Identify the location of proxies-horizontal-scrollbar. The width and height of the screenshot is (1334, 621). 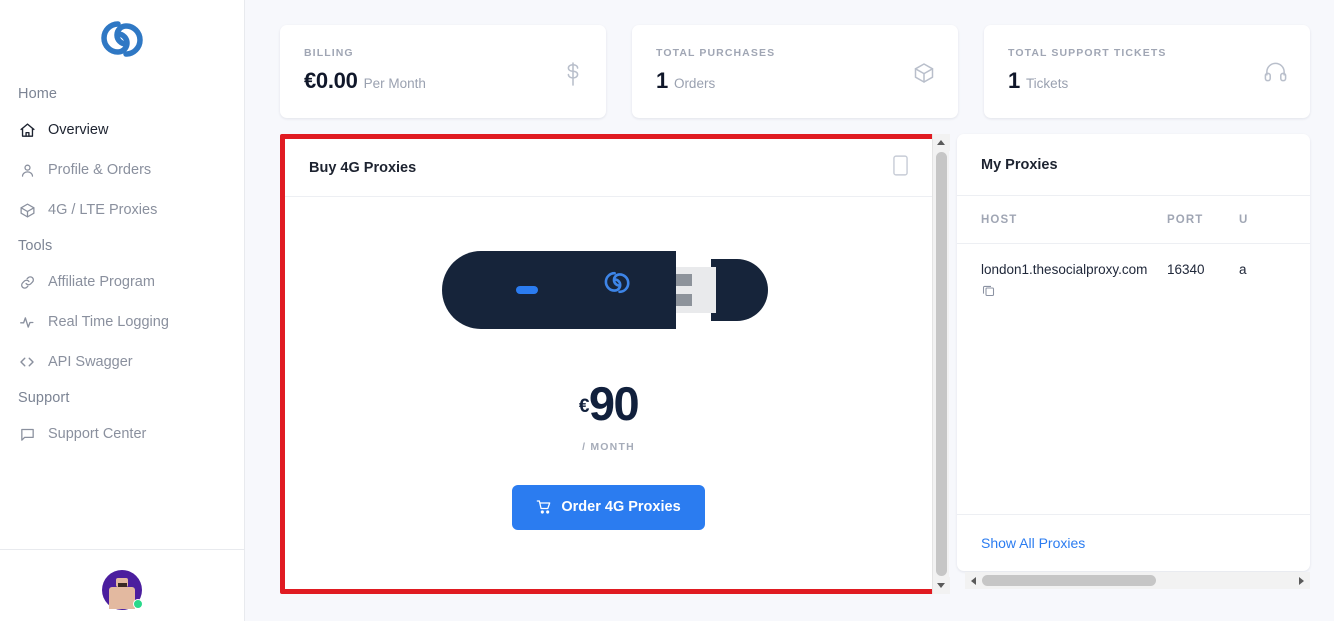
(1137, 580).